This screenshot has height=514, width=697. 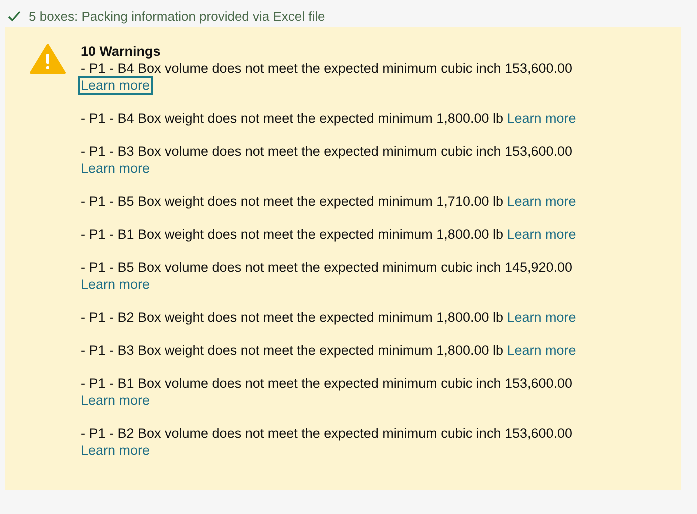 What do you see at coordinates (346, 350) in the screenshot?
I see `warning-message: - P1 - B3 Box weight does not meet the expected minimum 1,800.00 lb Learn more` at bounding box center [346, 350].